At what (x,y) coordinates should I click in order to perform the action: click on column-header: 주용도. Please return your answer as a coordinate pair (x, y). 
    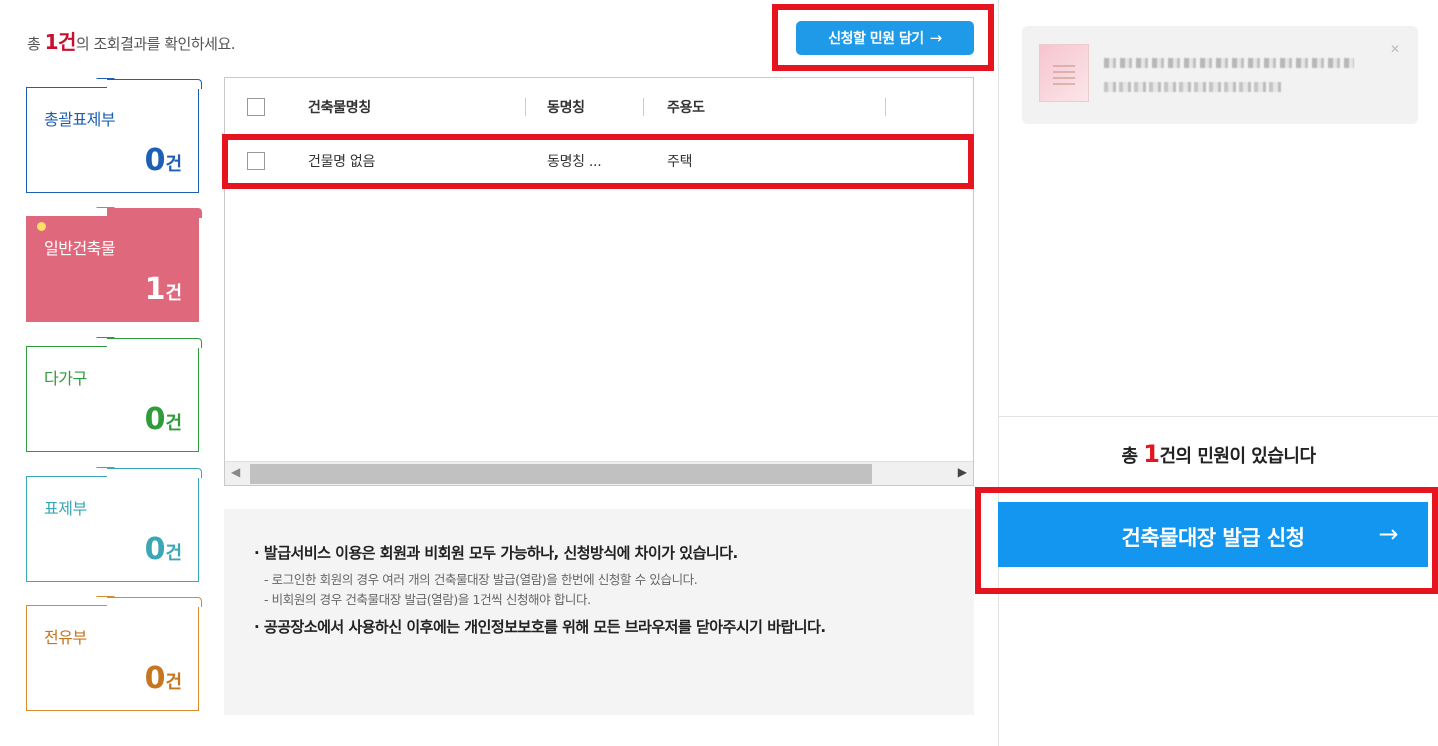
    Looking at the image, I should click on (686, 107).